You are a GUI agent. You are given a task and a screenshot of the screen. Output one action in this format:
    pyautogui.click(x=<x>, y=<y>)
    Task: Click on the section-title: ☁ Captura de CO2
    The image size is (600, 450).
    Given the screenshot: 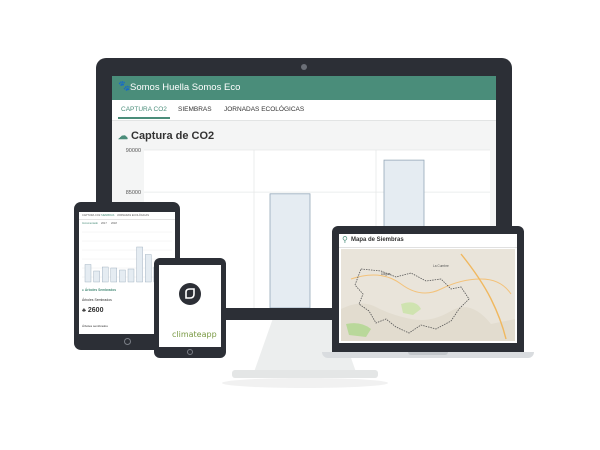 What is the action you would take?
    pyautogui.click(x=166, y=136)
    